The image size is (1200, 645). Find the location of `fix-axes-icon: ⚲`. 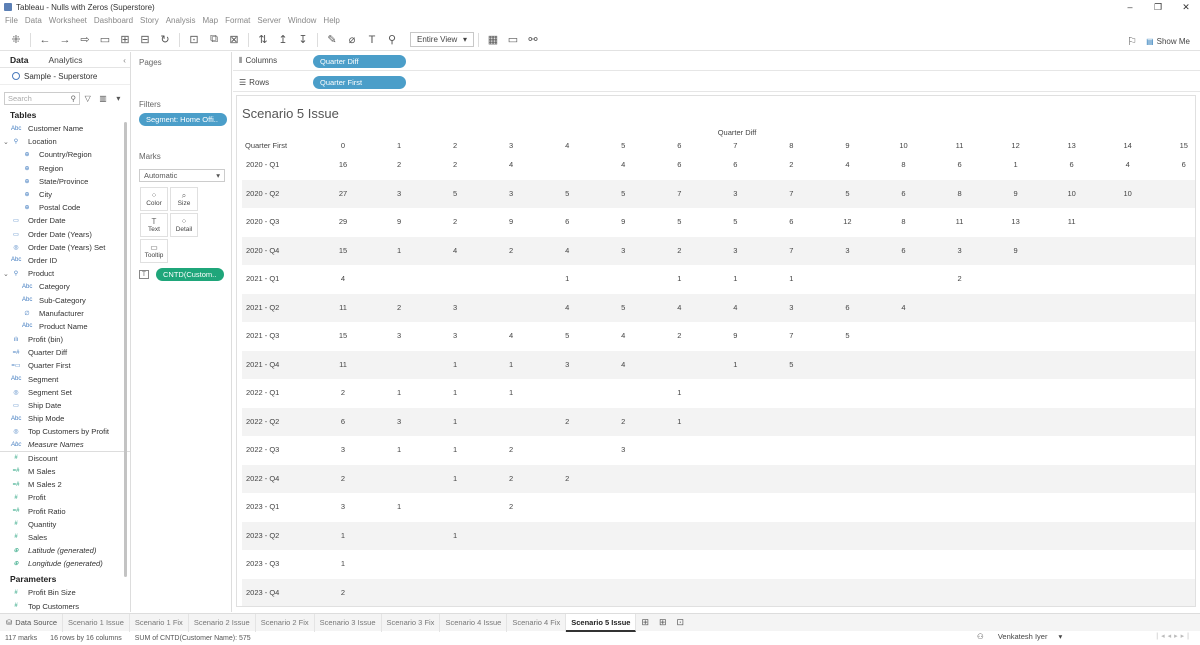

fix-axes-icon: ⚲ is located at coordinates (392, 40).